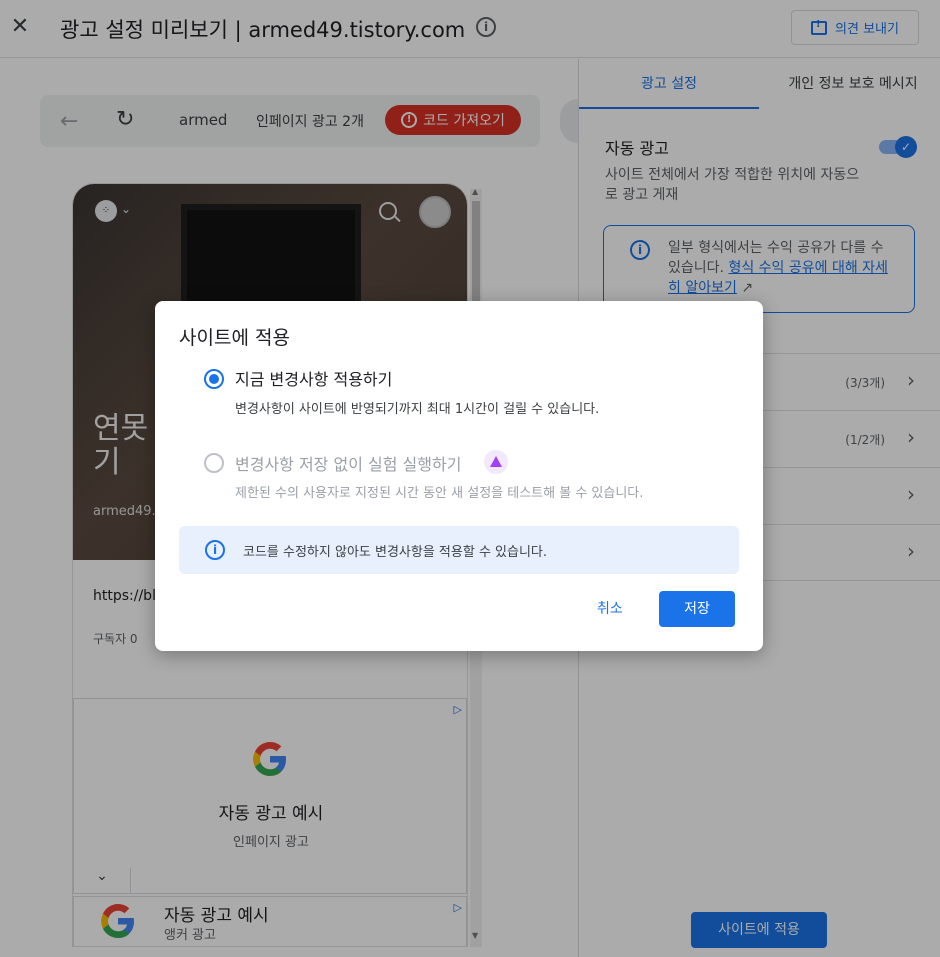 This screenshot has width=940, height=957. Describe the element at coordinates (215, 550) in the screenshot. I see `info-icon: i` at that location.